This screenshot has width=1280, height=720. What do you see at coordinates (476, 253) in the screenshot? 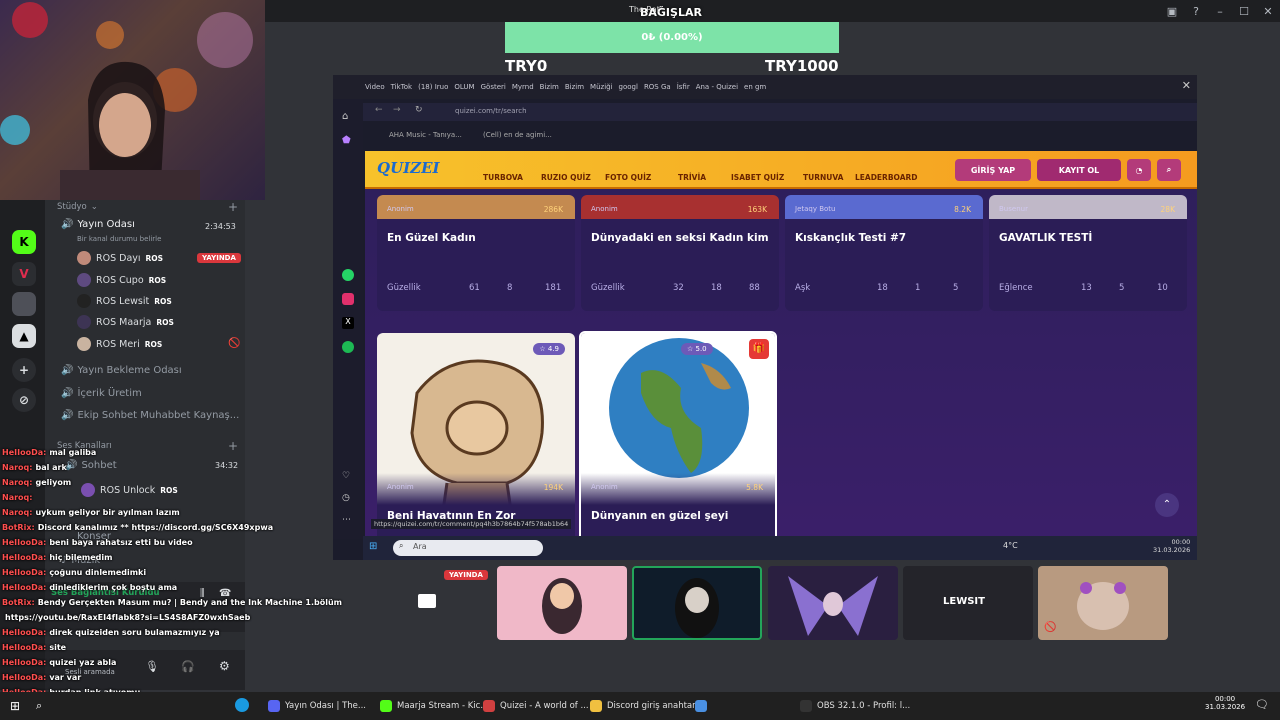
I see `quiz-card: Anonim 286K En Güzel Kadın Güzellik 61 8 181` at bounding box center [476, 253].